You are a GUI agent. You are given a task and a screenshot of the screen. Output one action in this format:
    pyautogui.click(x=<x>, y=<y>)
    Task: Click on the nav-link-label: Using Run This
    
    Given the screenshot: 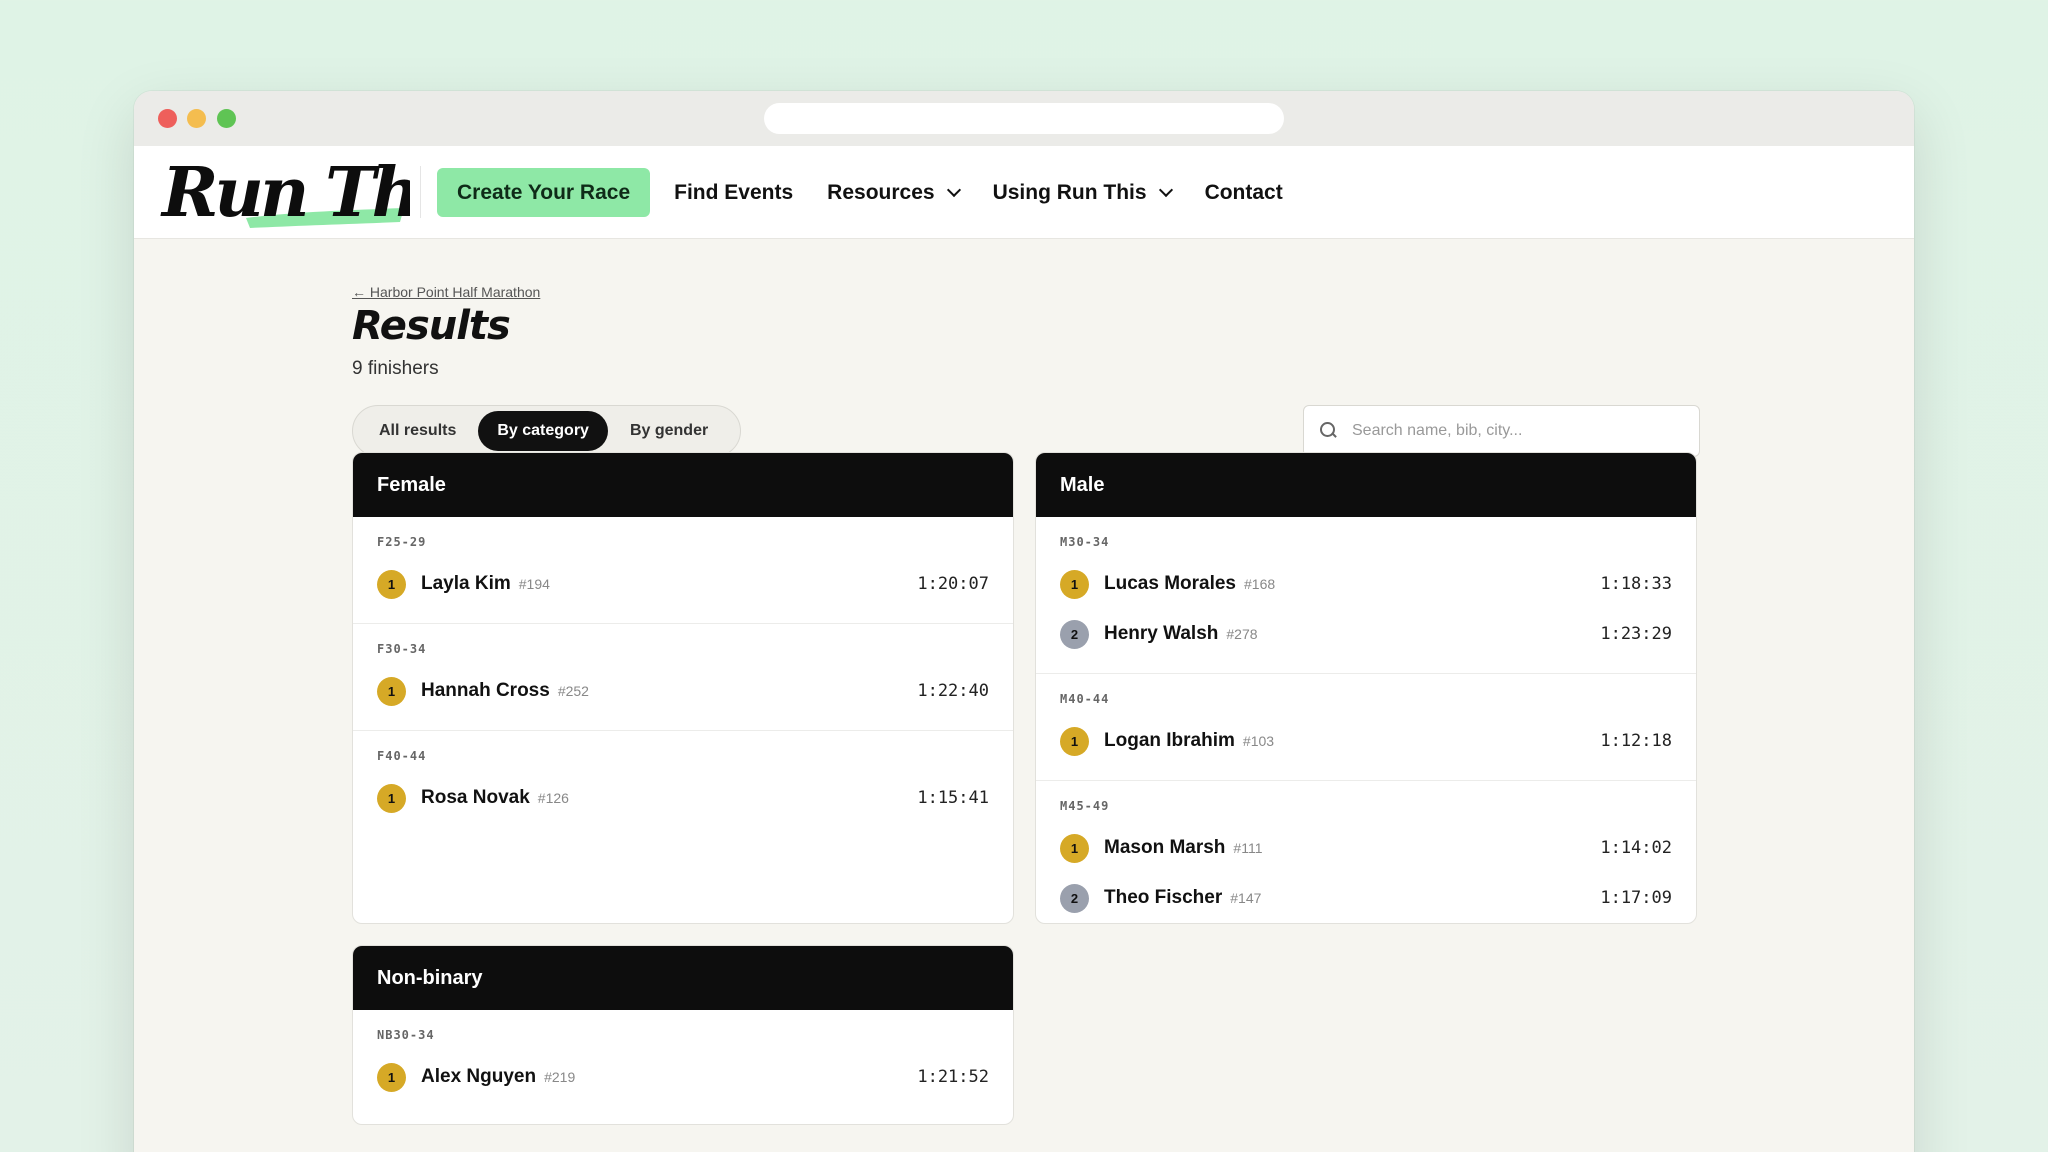 What is the action you would take?
    pyautogui.click(x=1069, y=192)
    